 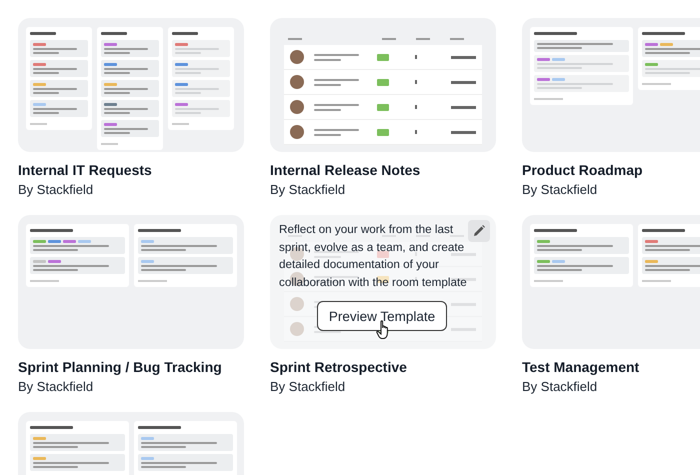 I want to click on preview-template-button: Preview Template, so click(x=382, y=316).